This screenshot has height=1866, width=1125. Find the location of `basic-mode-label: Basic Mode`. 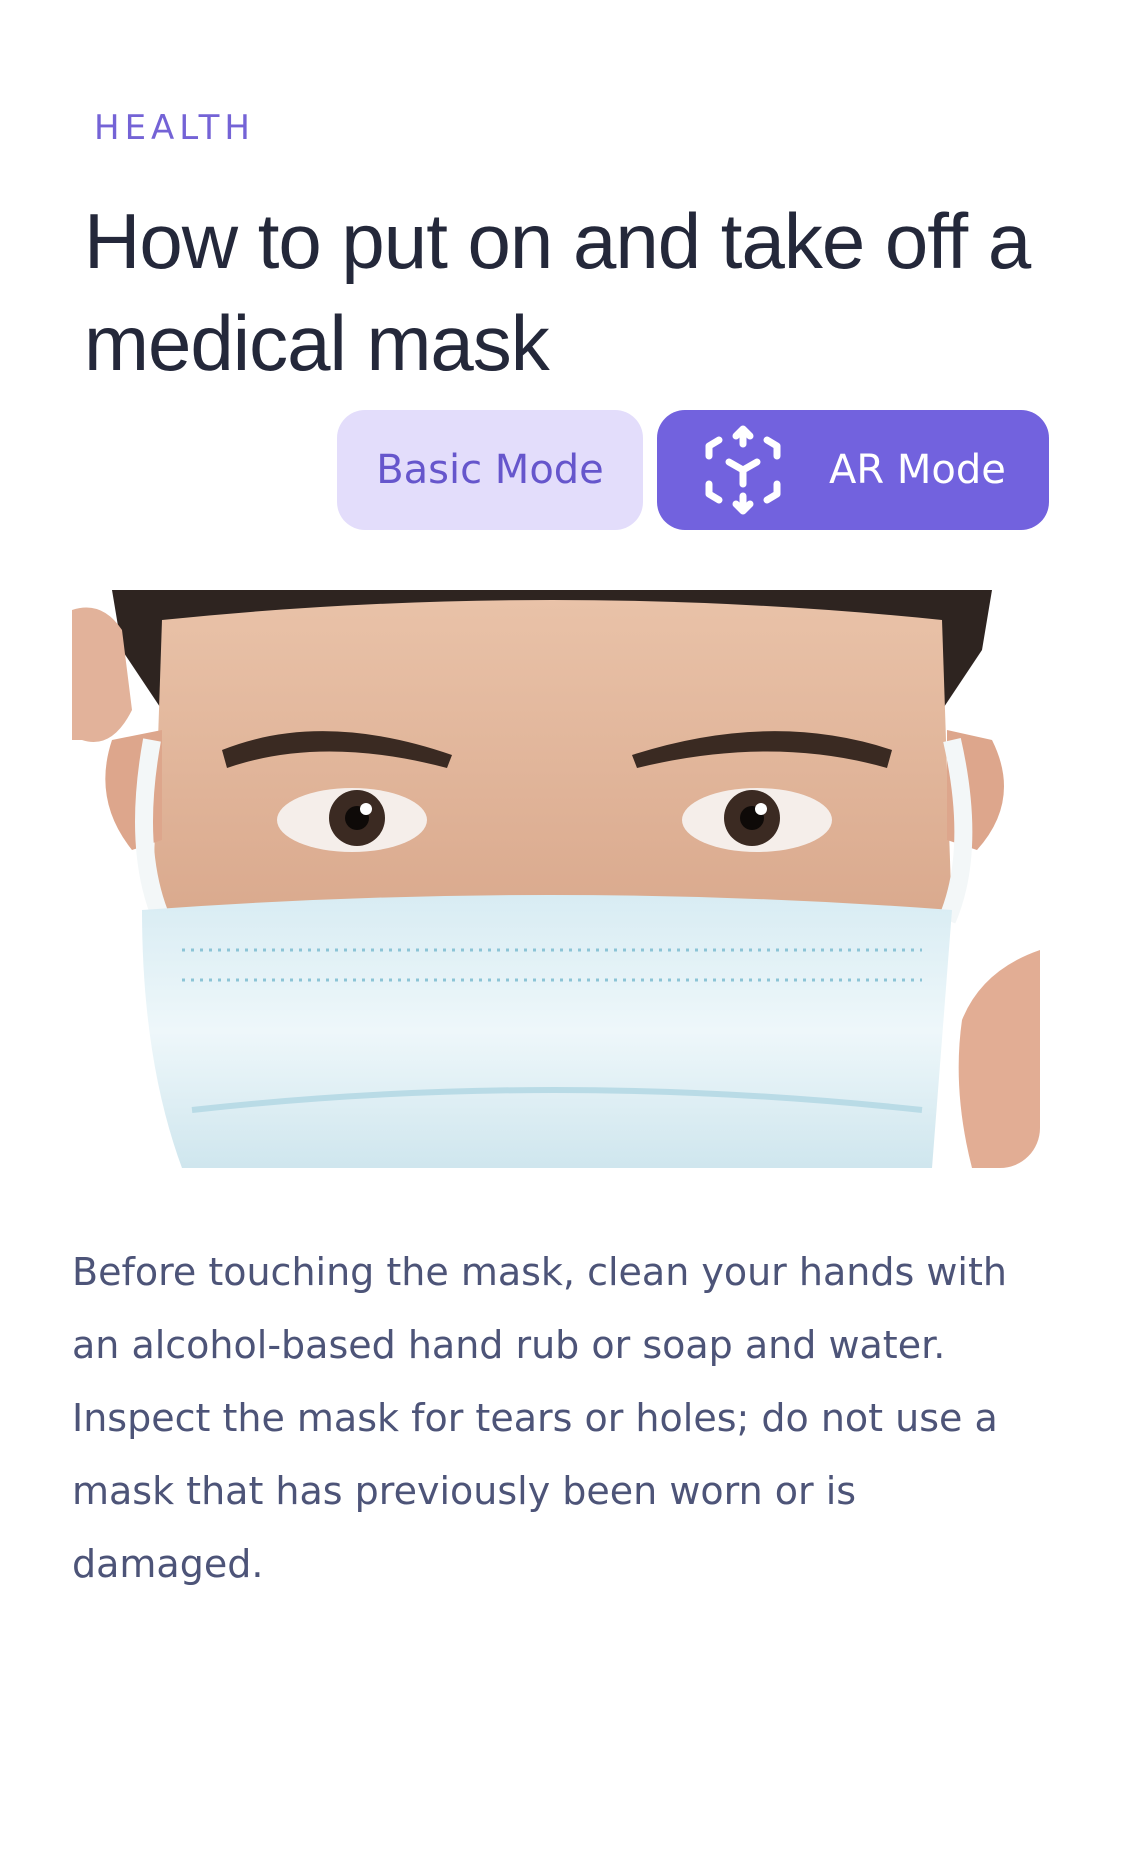

basic-mode-label: Basic Mode is located at coordinates (490, 470).